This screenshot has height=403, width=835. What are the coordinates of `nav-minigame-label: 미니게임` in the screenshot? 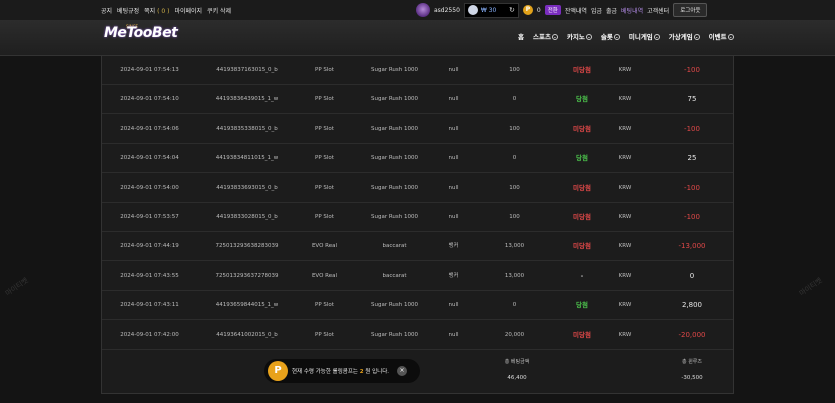 It's located at (640, 37).